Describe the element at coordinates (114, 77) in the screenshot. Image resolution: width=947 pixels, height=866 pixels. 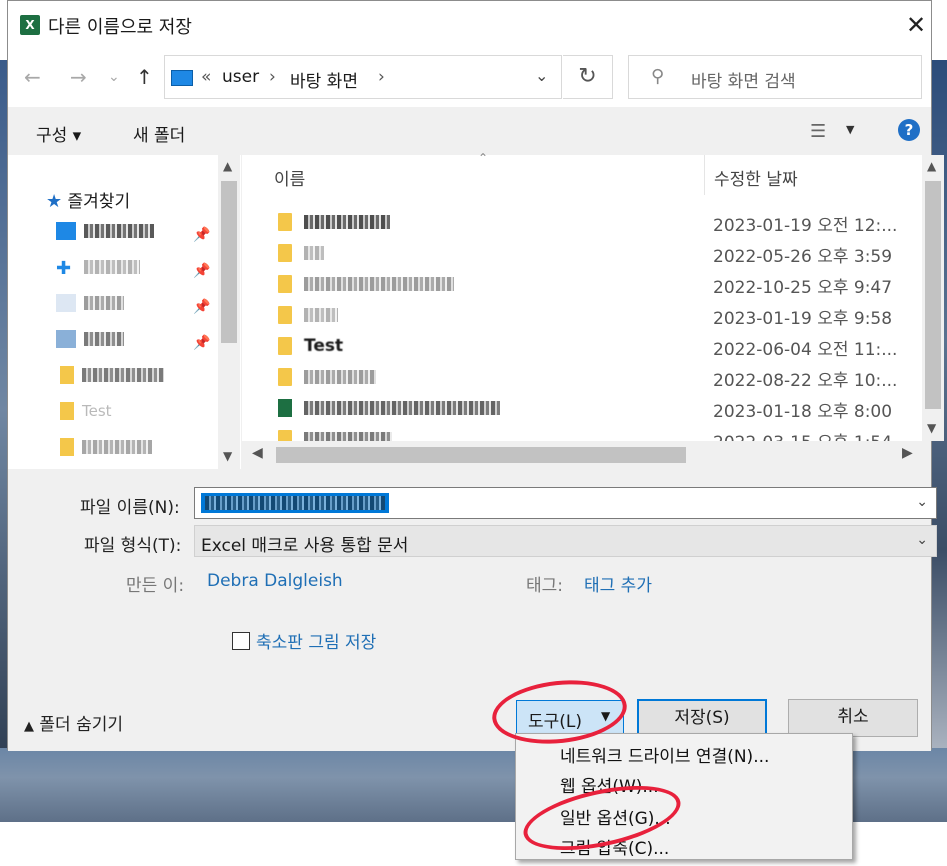
I see `recent-locations-icon: ⌄` at that location.